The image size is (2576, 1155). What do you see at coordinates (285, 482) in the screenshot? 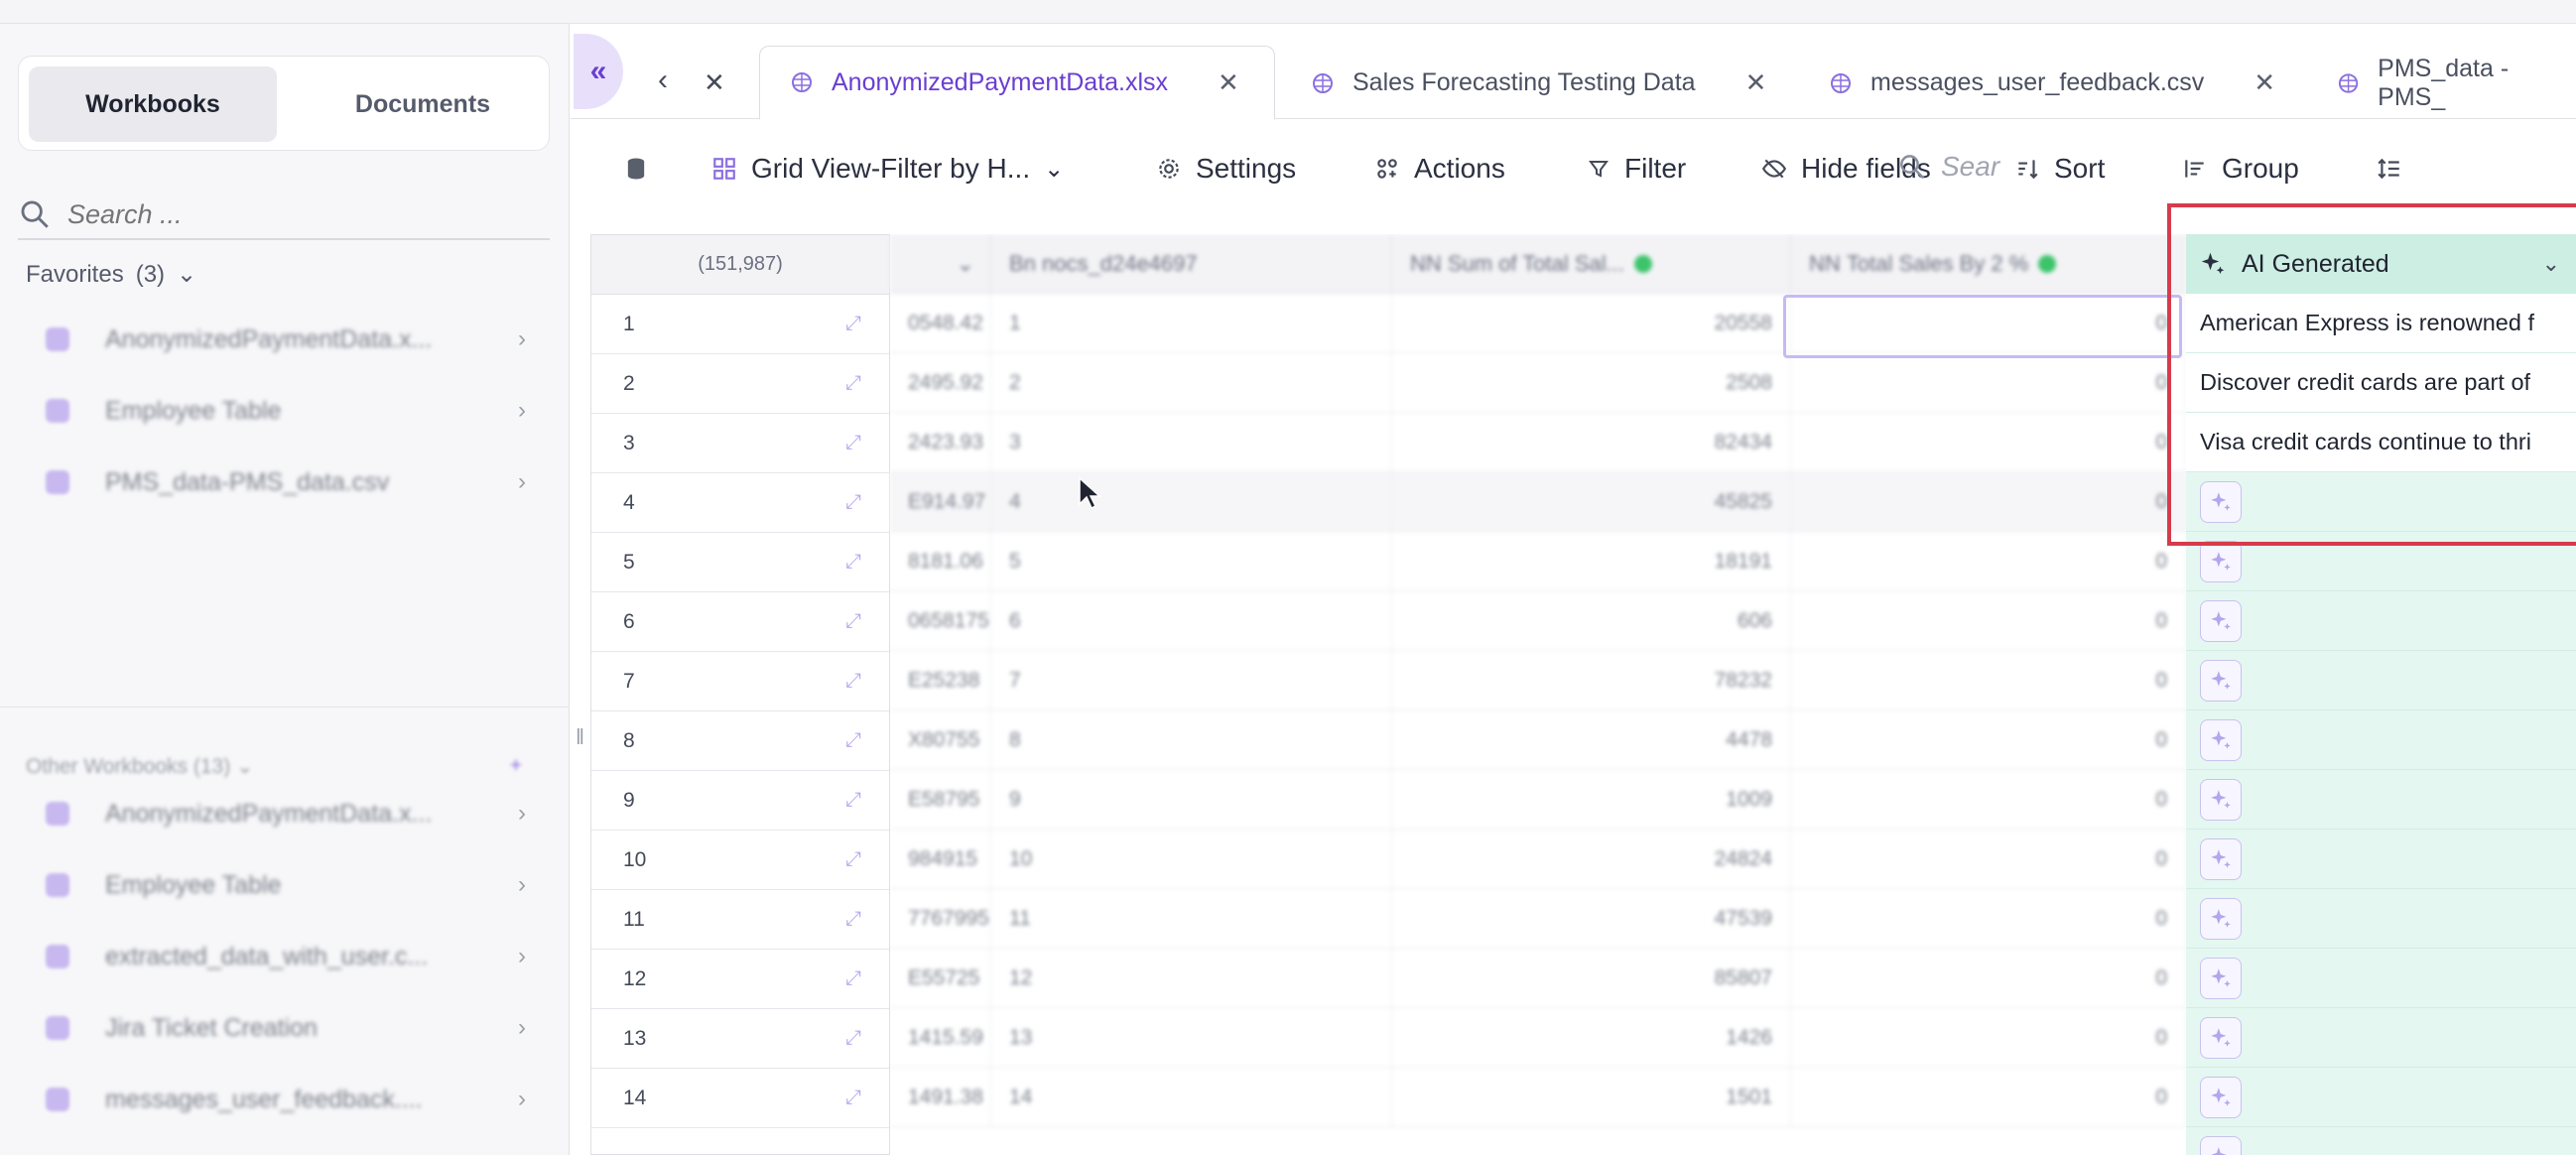
I see `favorite-item: PMS_data-PMS_data.csv ›` at bounding box center [285, 482].